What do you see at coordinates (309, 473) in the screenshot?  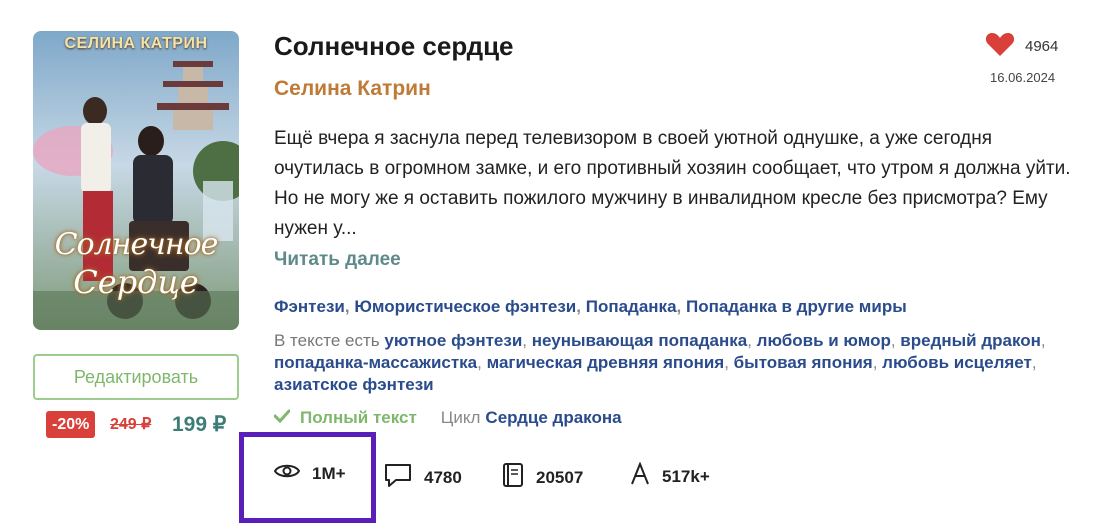 I see `views-stat: 1M+` at bounding box center [309, 473].